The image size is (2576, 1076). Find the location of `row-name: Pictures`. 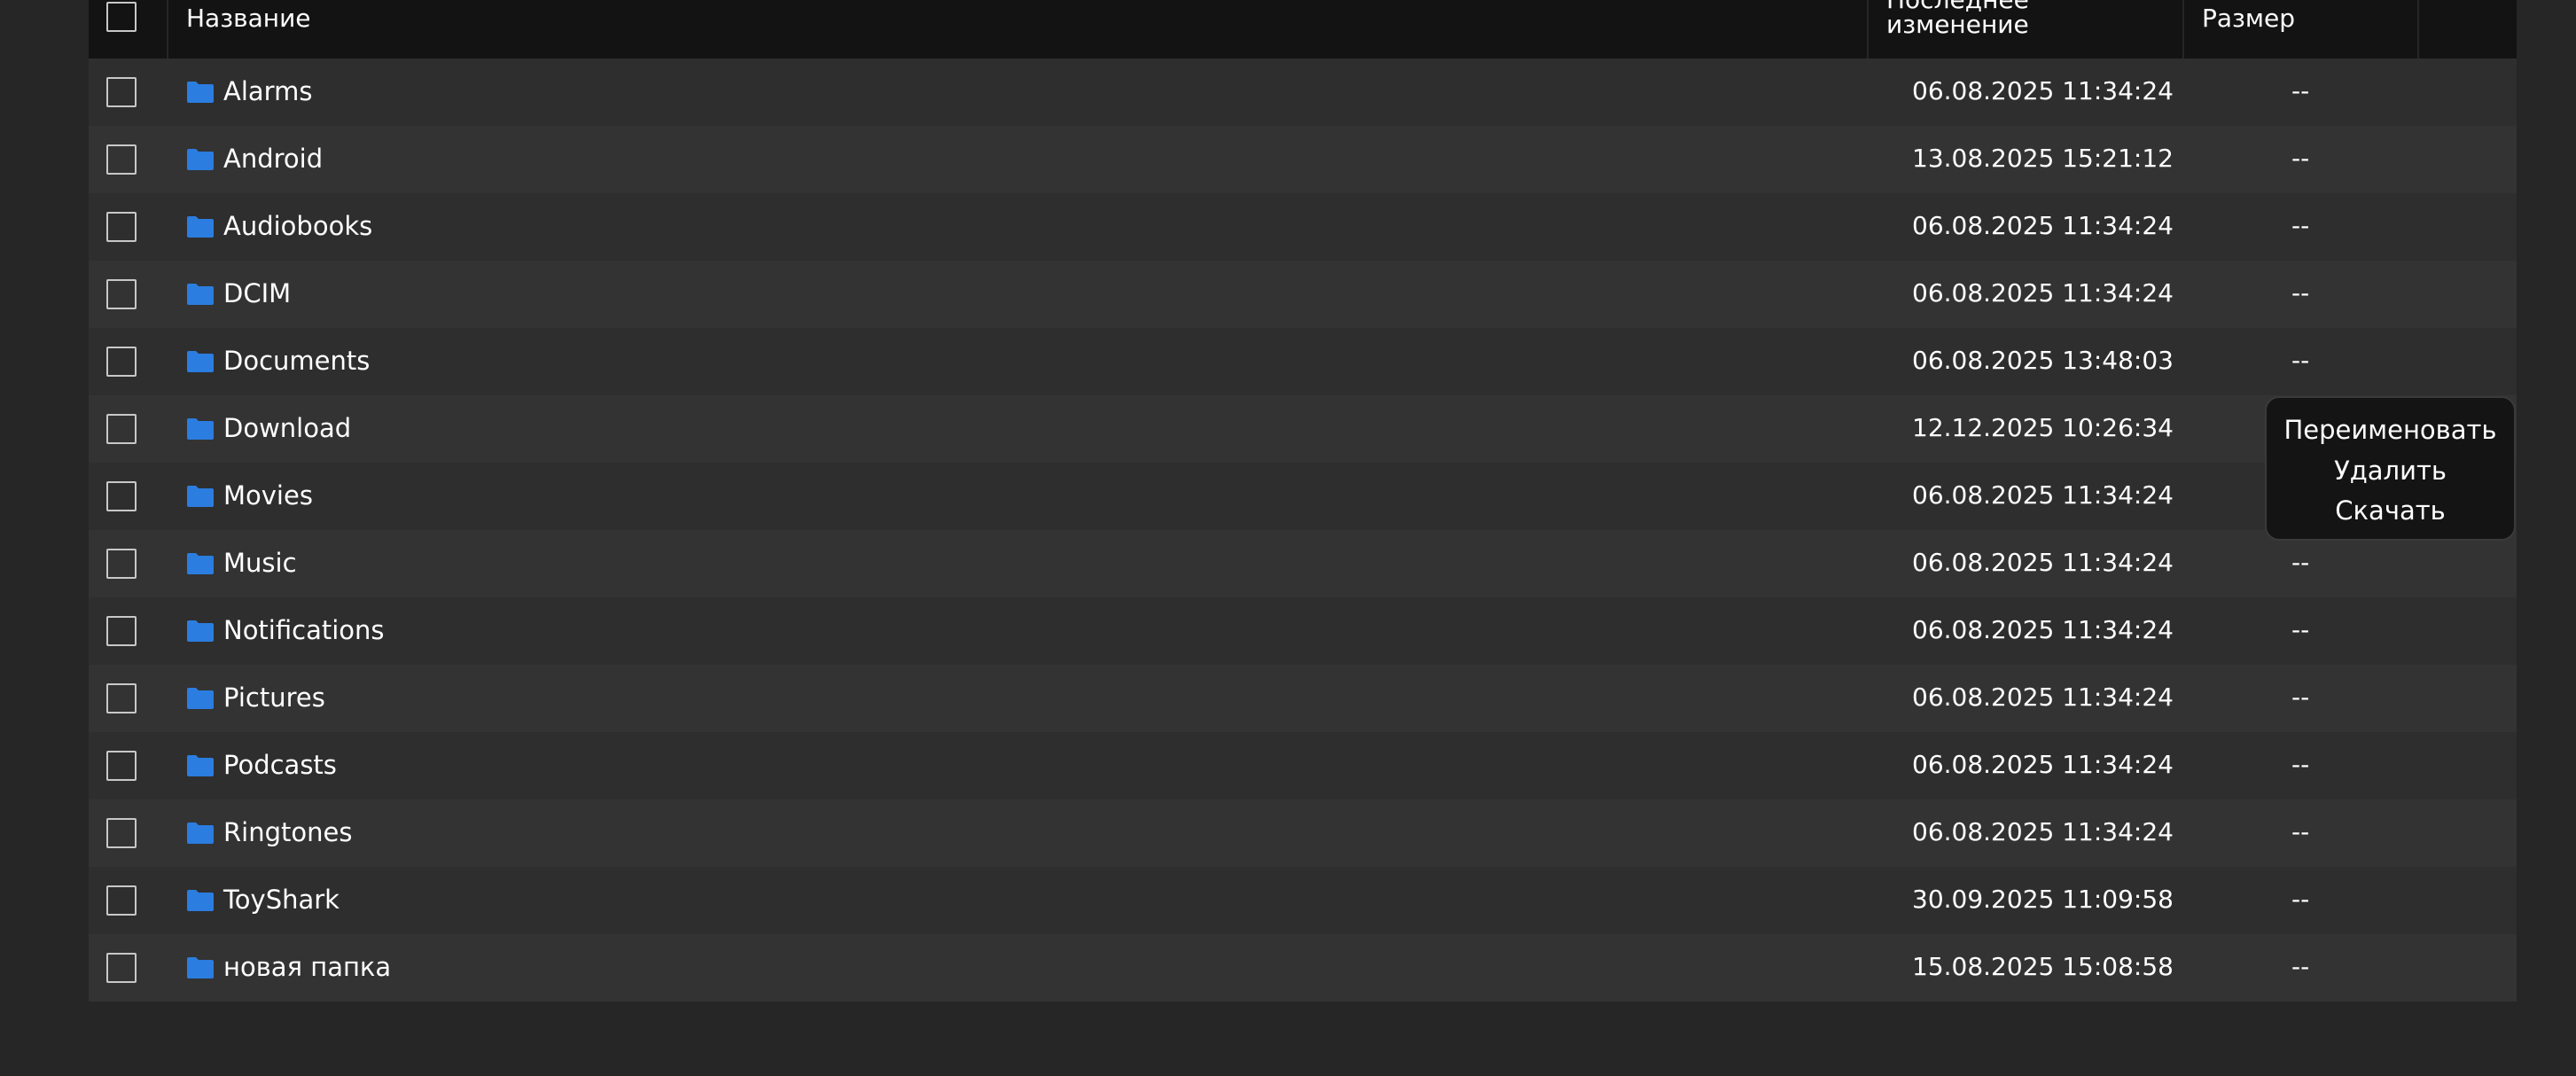

row-name: Pictures is located at coordinates (274, 697).